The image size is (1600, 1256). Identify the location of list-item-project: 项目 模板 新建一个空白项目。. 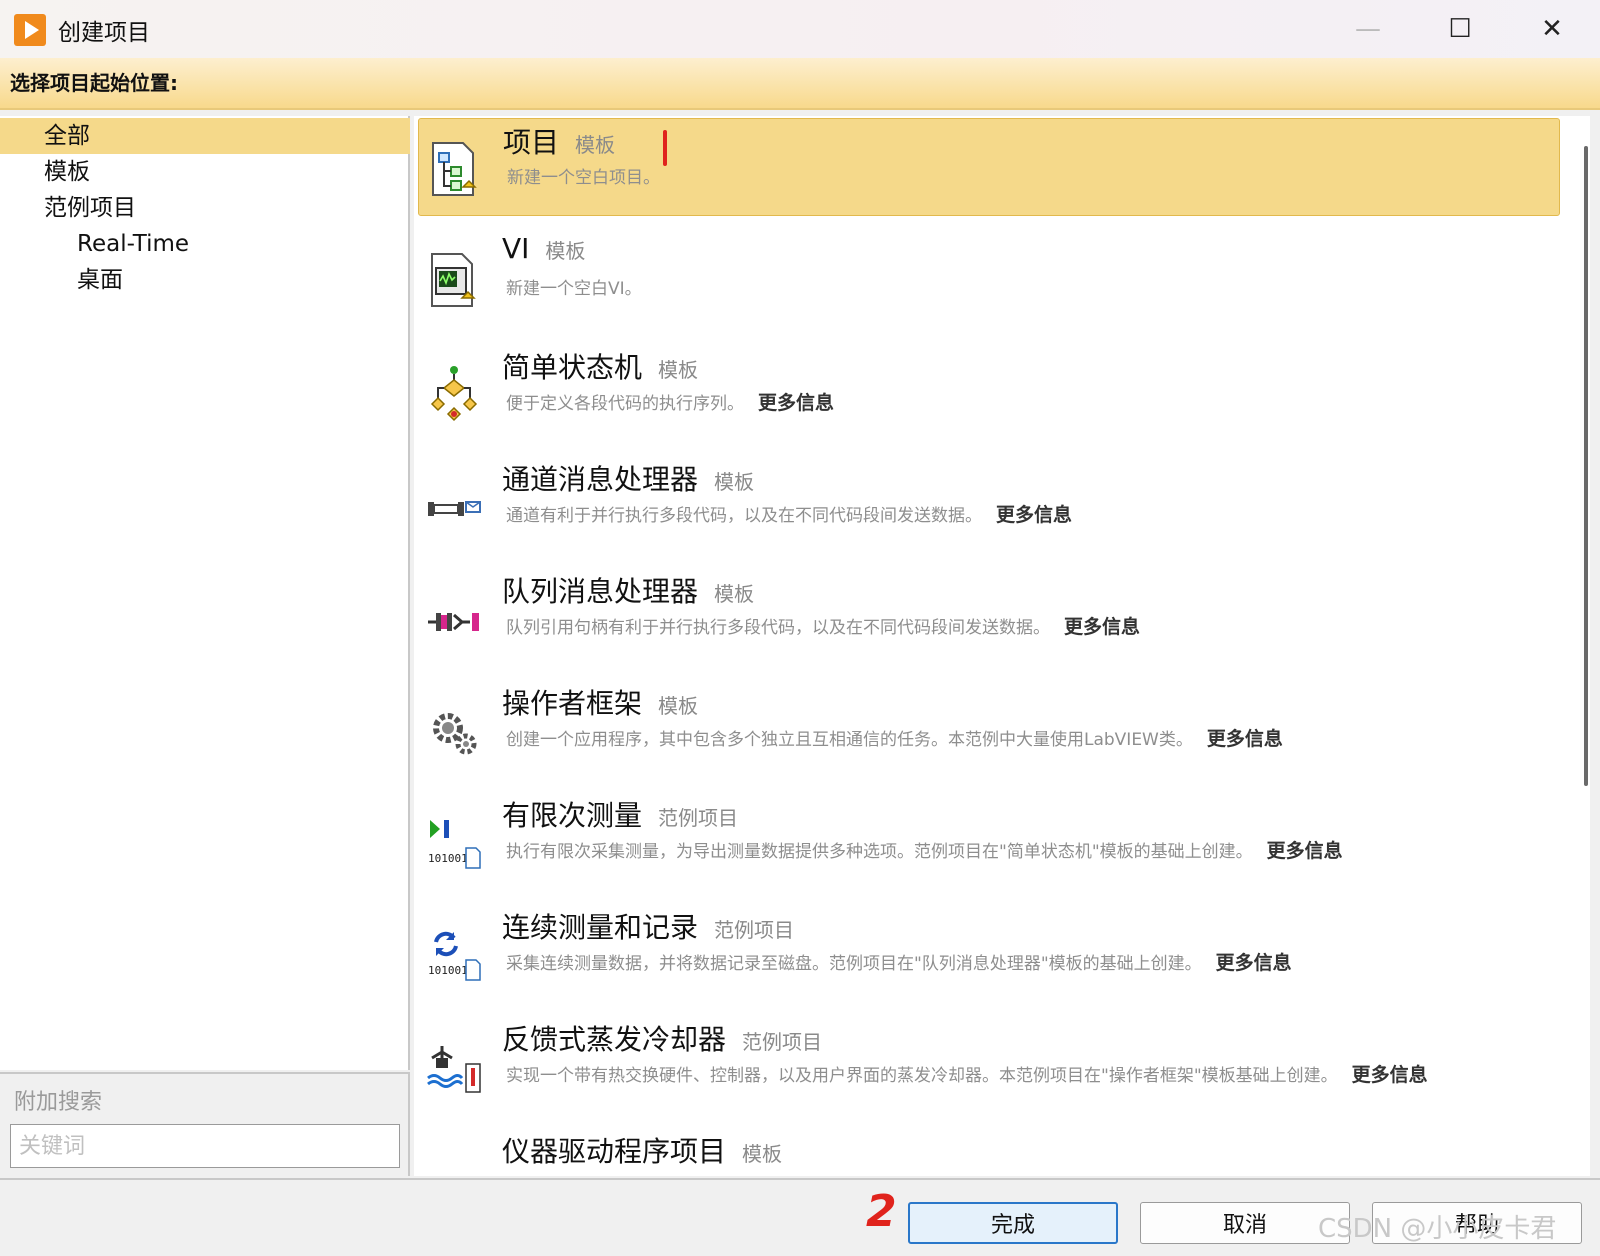
(989, 167).